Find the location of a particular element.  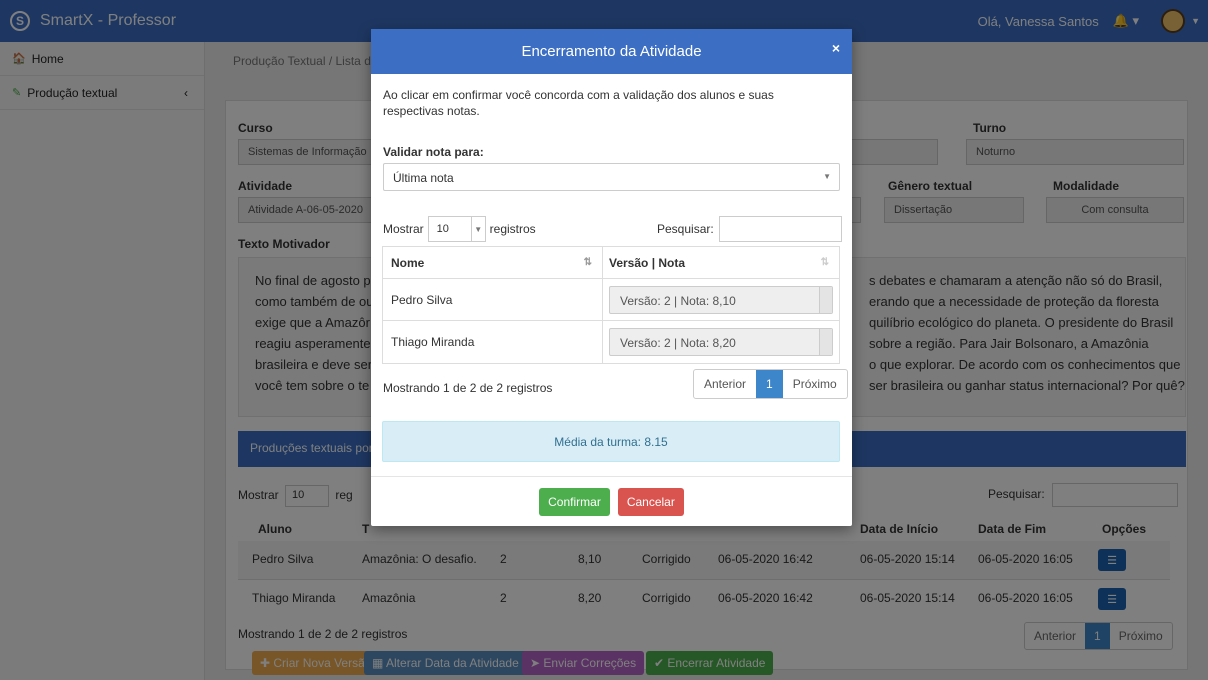

modal-search: Pesquisar: is located at coordinates (749, 229).